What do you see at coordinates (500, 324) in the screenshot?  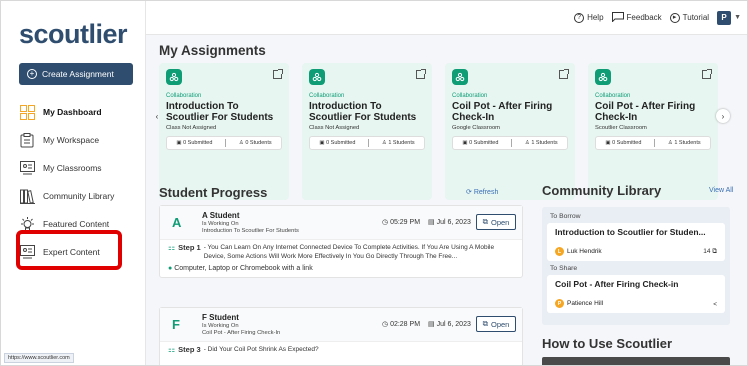 I see `open-label: Open` at bounding box center [500, 324].